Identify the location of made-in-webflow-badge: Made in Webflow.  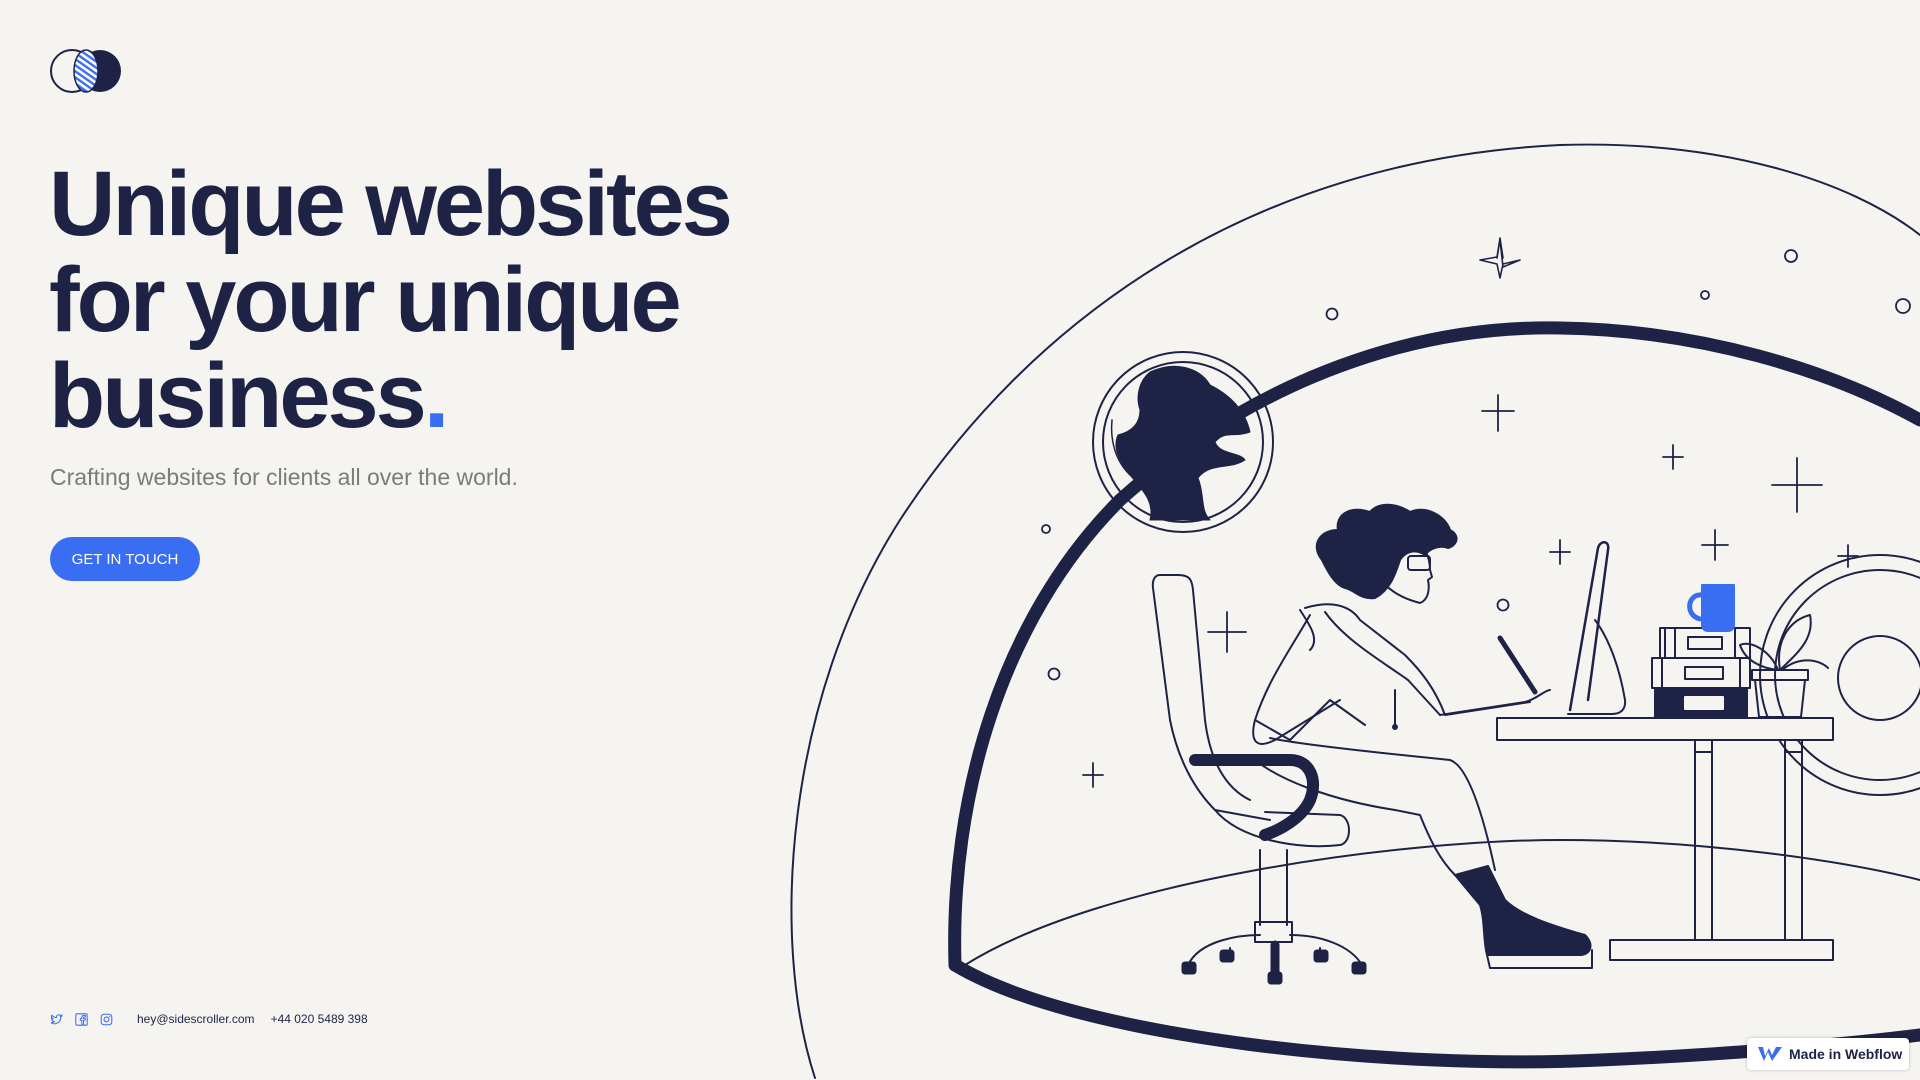
(1828, 1054).